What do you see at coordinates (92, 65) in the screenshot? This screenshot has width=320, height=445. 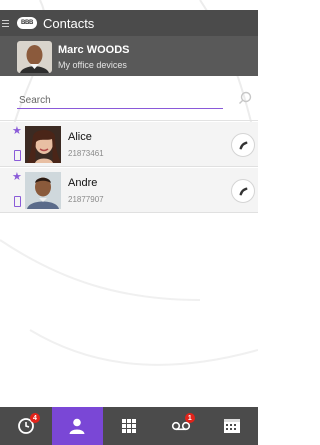 I see `user-subtitle: My office devices` at bounding box center [92, 65].